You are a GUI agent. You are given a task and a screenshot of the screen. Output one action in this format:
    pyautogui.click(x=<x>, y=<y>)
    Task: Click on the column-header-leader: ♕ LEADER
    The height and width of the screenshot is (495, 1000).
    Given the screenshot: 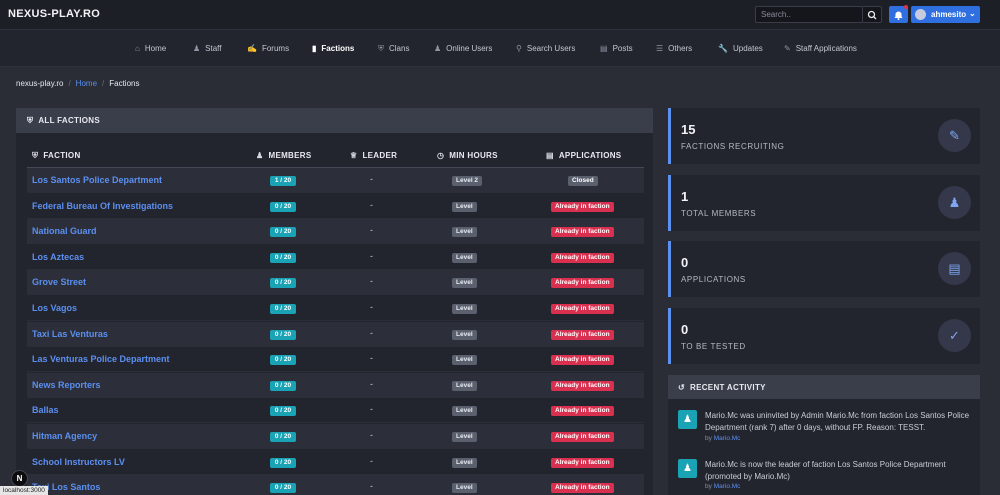 What is the action you would take?
    pyautogui.click(x=374, y=155)
    